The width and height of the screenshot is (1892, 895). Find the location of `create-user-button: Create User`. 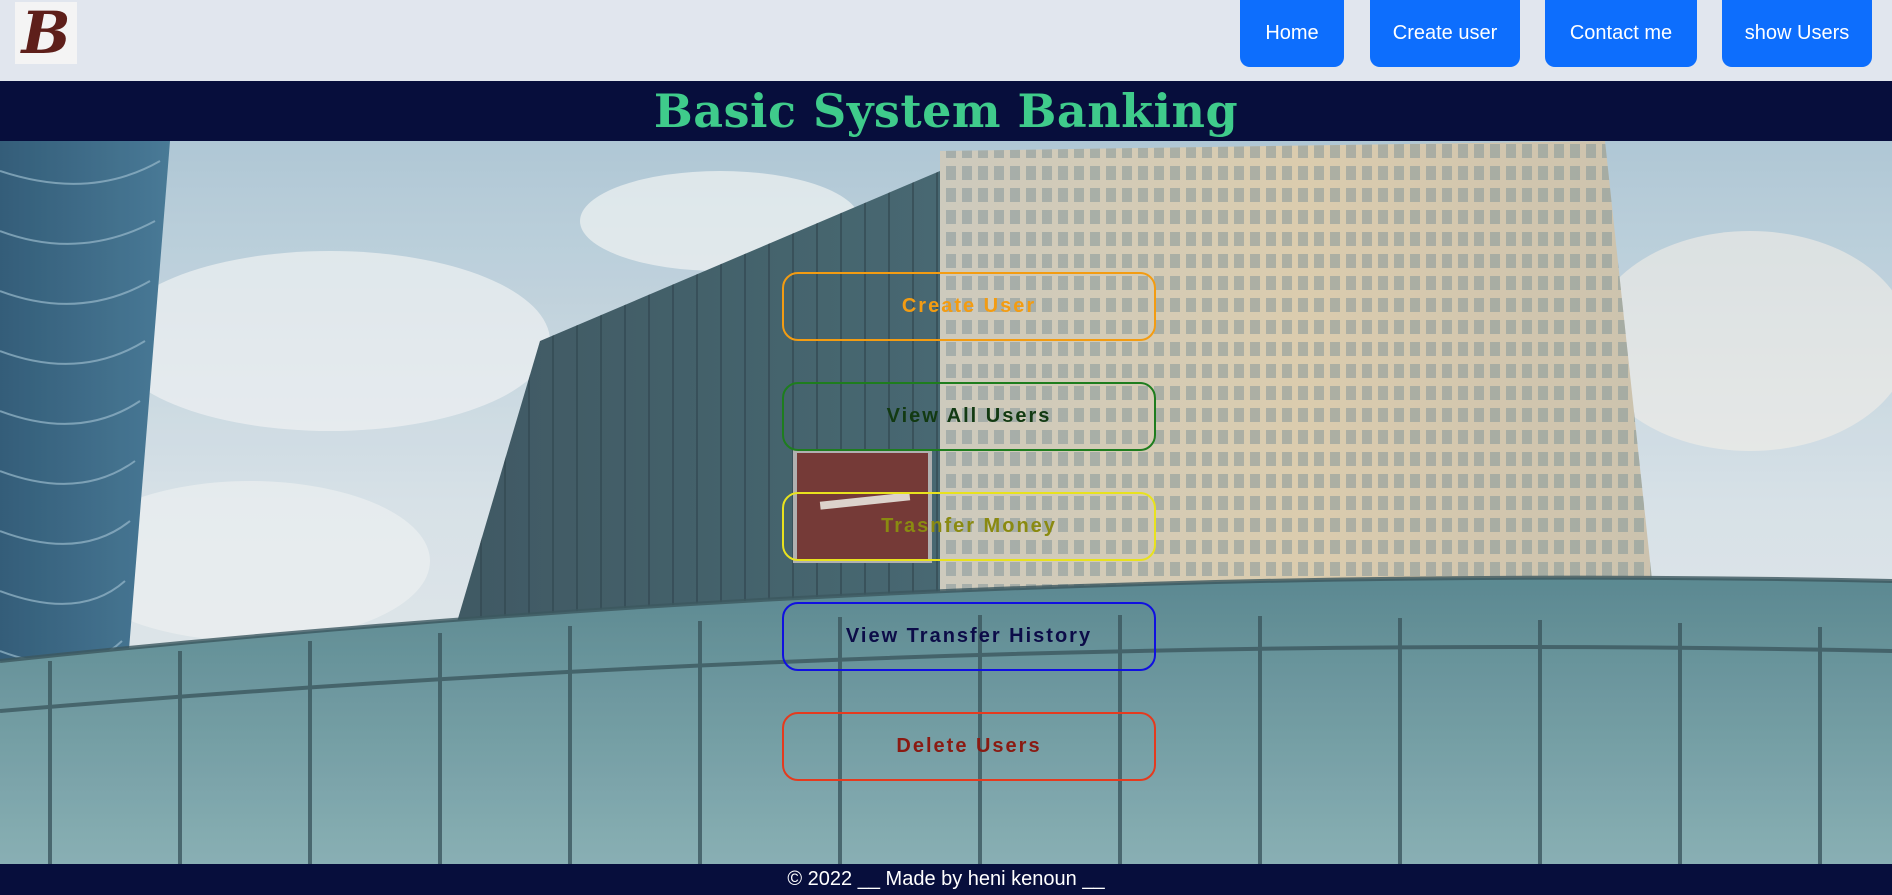

create-user-button: Create User is located at coordinates (969, 306).